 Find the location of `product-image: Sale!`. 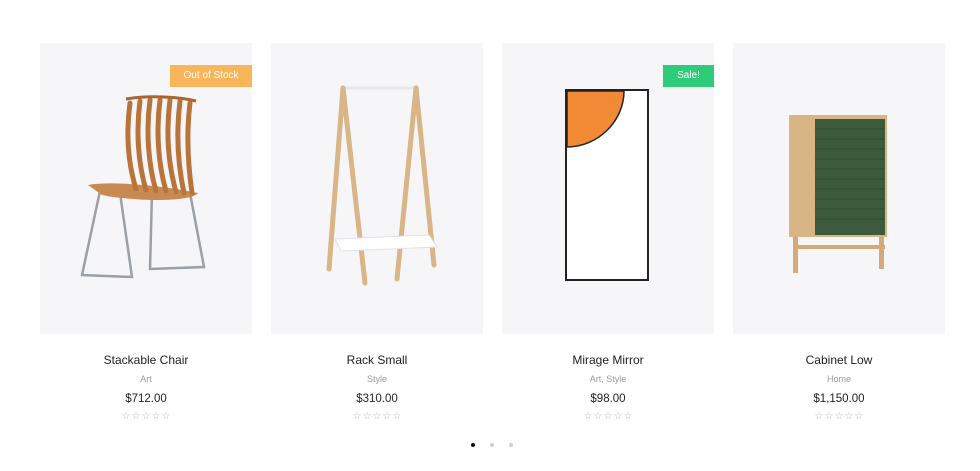

product-image: Sale! is located at coordinates (608, 188).